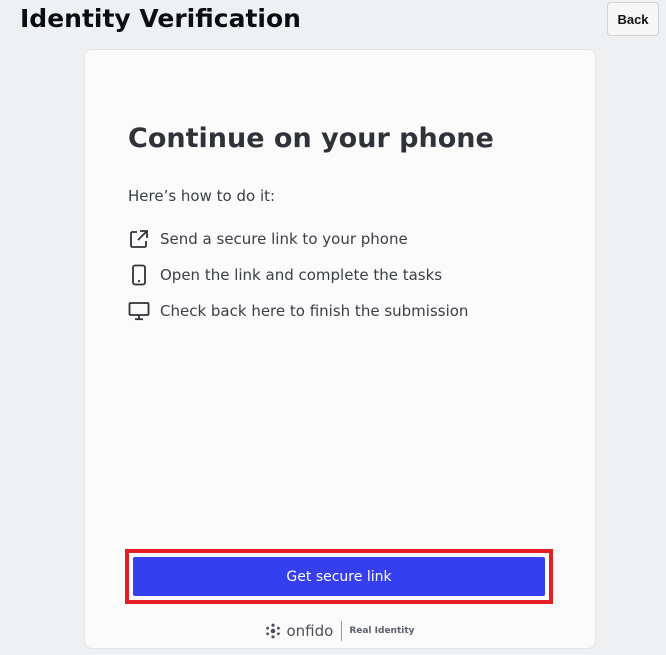  I want to click on desktop-monitor-icon, so click(139, 311).